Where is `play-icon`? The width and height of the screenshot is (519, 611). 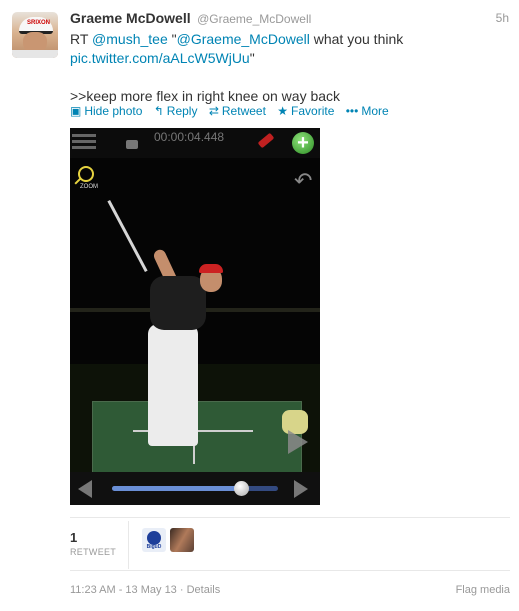
play-icon is located at coordinates (298, 442).